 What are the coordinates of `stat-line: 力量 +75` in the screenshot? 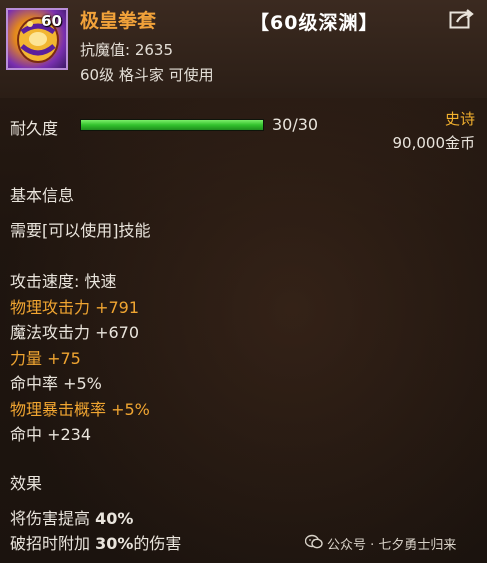 It's located at (45, 358).